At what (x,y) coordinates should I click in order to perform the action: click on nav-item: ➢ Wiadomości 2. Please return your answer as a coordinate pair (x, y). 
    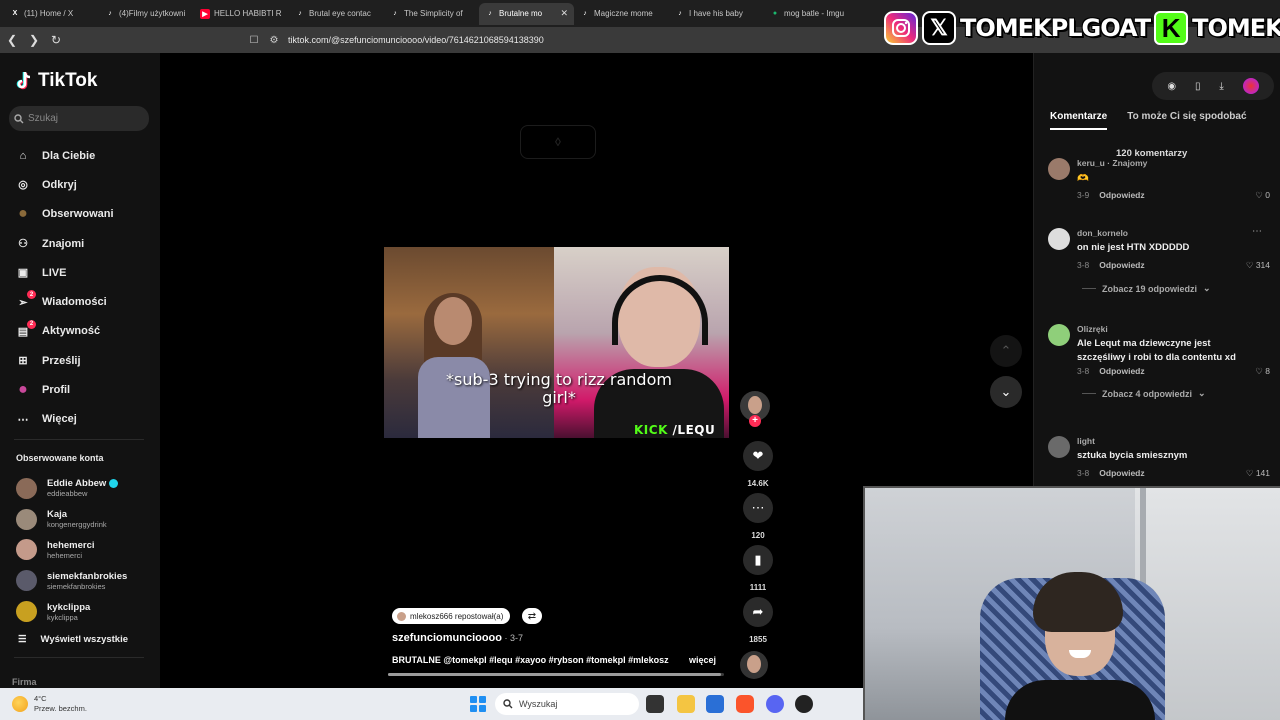
    Looking at the image, I should click on (64, 301).